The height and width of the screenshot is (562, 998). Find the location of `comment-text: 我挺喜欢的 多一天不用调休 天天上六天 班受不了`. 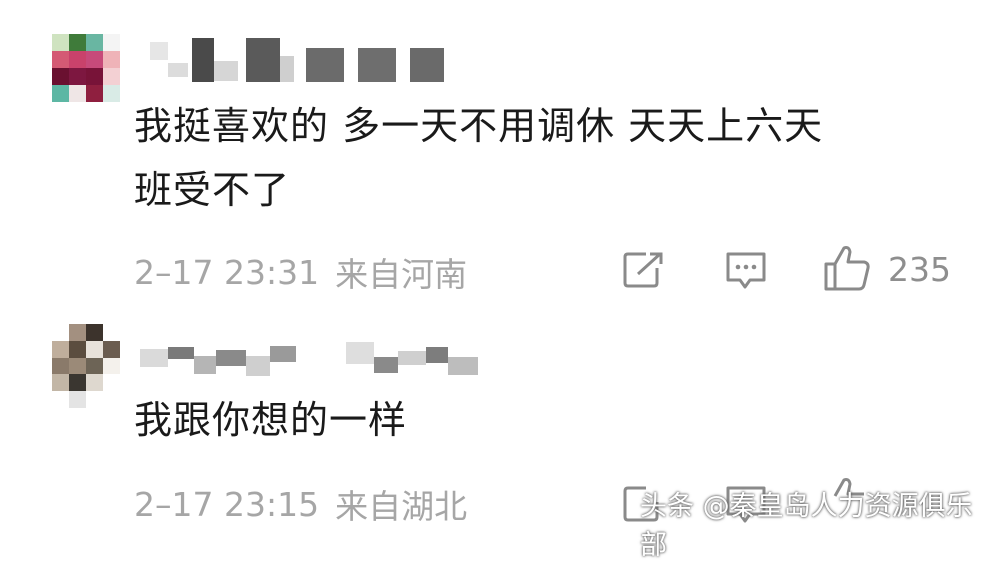

comment-text: 我挺喜欢的 多一天不用调休 天天上六天 班受不了 is located at coordinates (478, 158).